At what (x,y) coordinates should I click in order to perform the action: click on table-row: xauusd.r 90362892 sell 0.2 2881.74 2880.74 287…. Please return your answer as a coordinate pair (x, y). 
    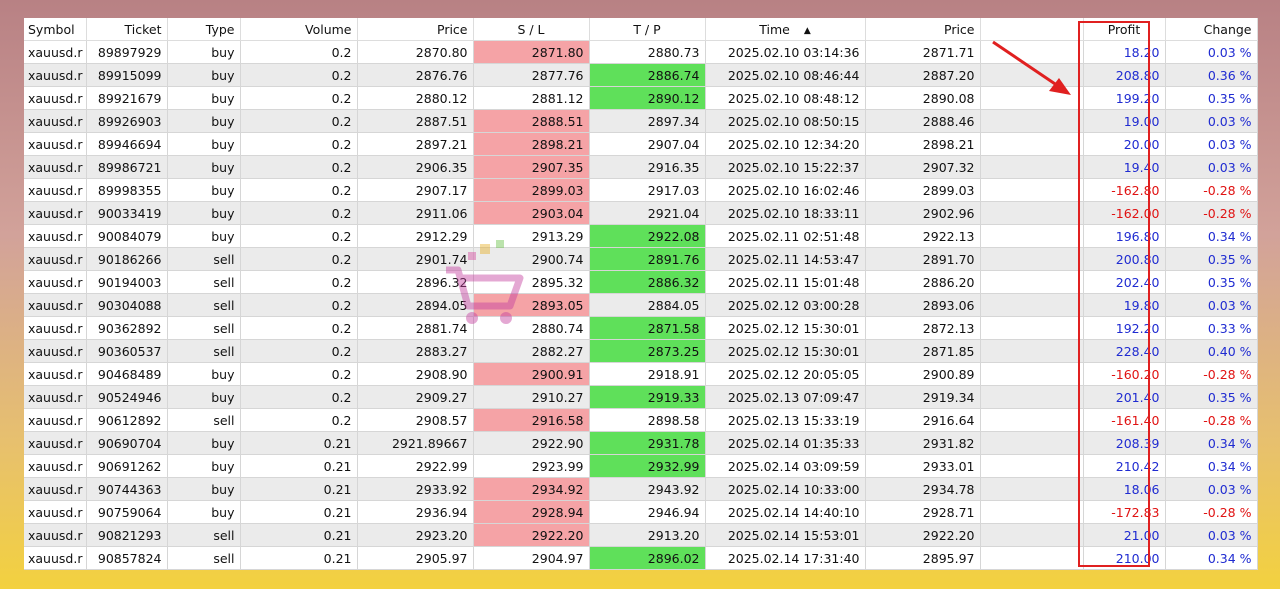
    Looking at the image, I should click on (641, 328).